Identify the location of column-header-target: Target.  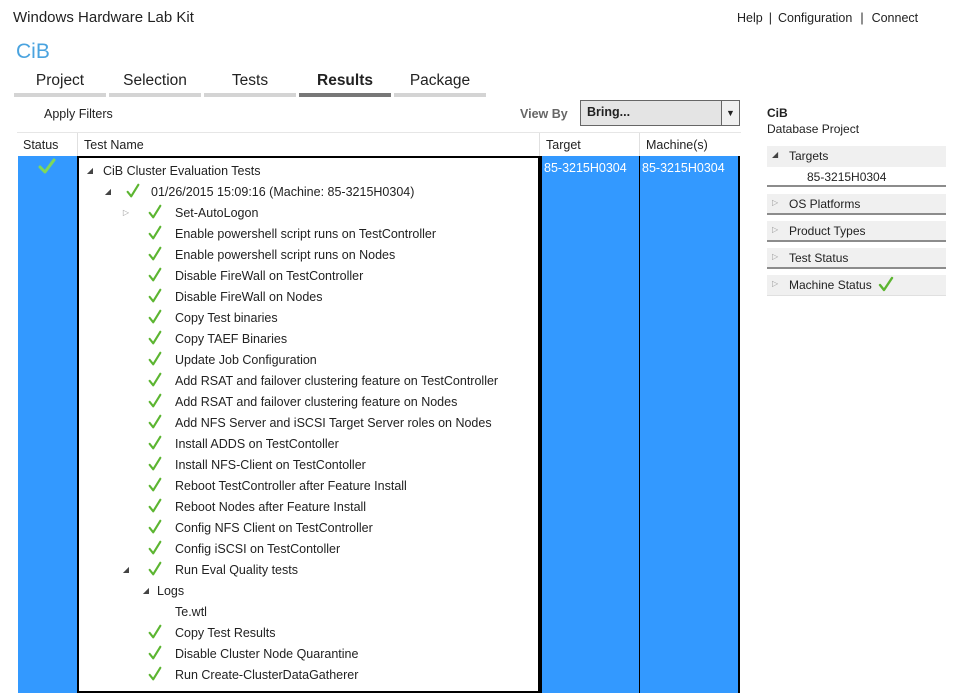
(590, 145).